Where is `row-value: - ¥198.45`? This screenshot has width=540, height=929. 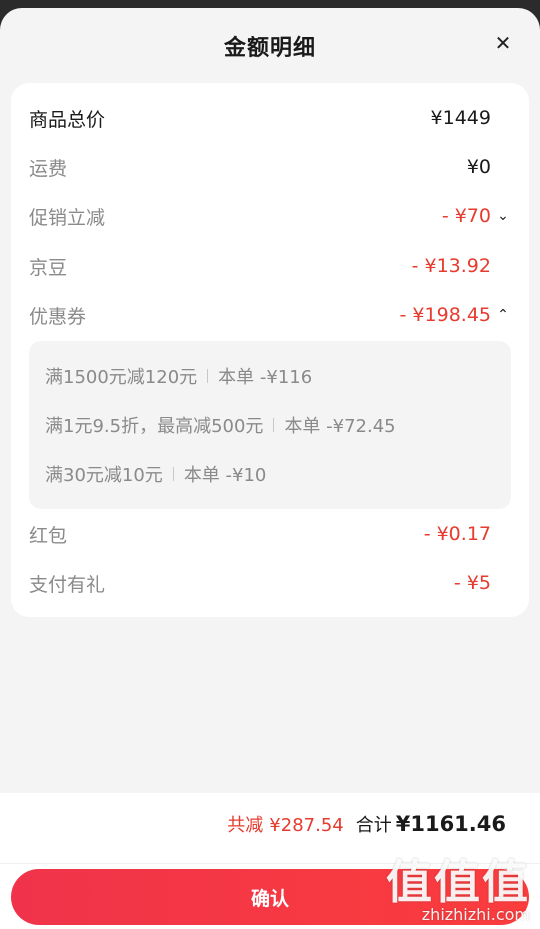 row-value: - ¥198.45 is located at coordinates (445, 315).